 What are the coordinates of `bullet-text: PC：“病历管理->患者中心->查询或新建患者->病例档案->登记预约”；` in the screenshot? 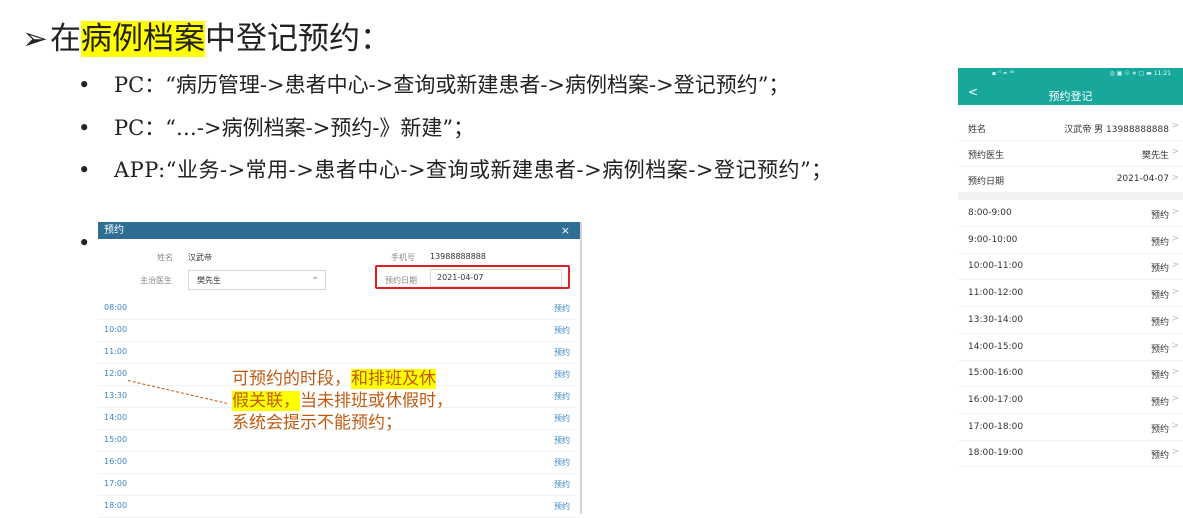 It's located at (452, 85).